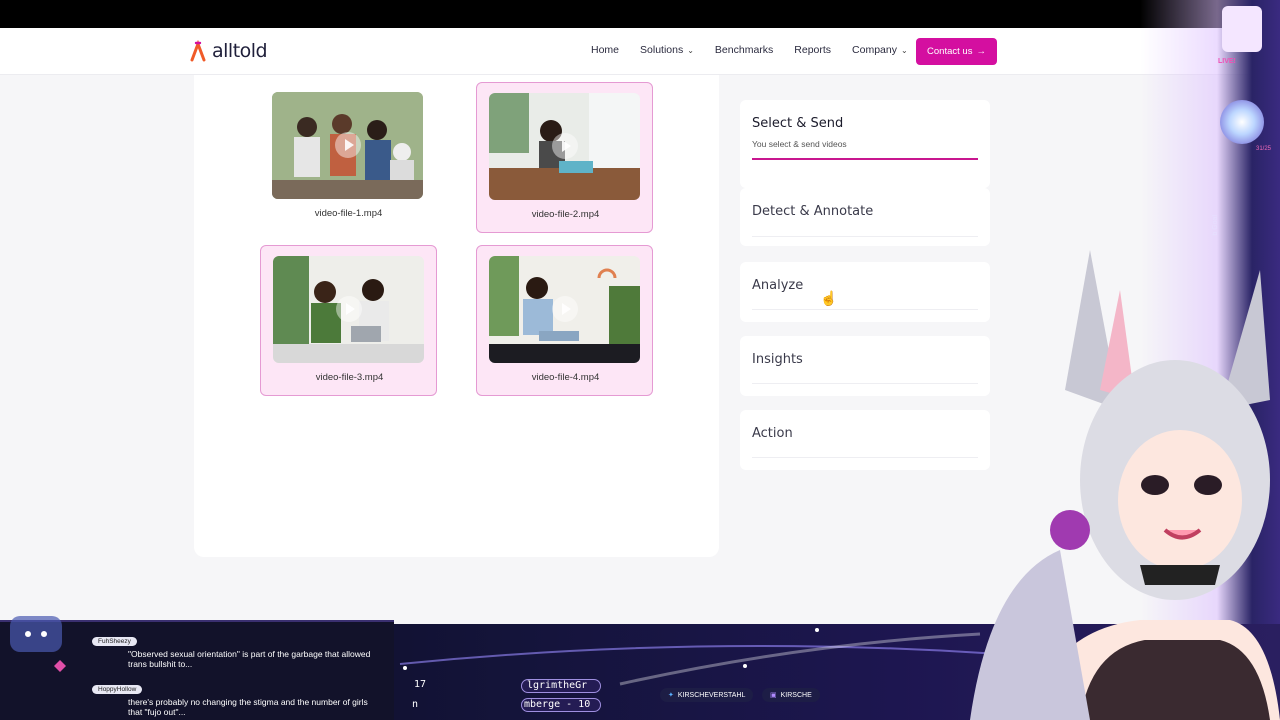 Image resolution: width=1280 pixels, height=720 pixels. I want to click on live-label: LIVE!, so click(1227, 61).